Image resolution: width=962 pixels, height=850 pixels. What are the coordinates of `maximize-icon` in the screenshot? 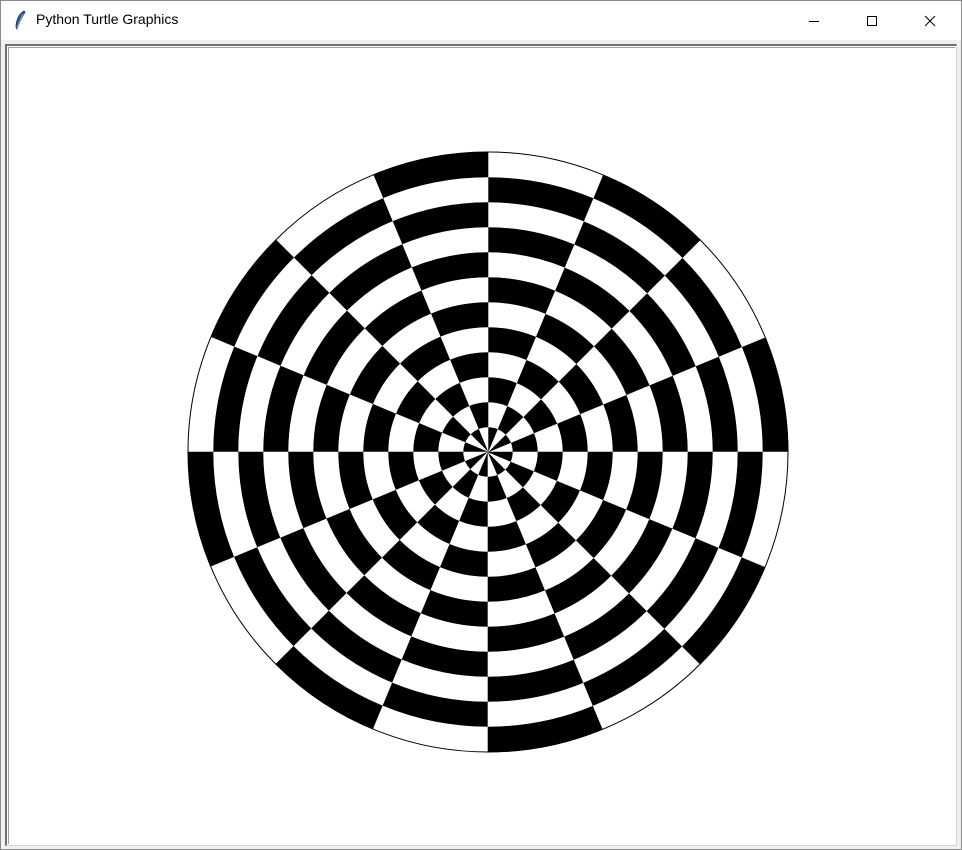 It's located at (872, 20).